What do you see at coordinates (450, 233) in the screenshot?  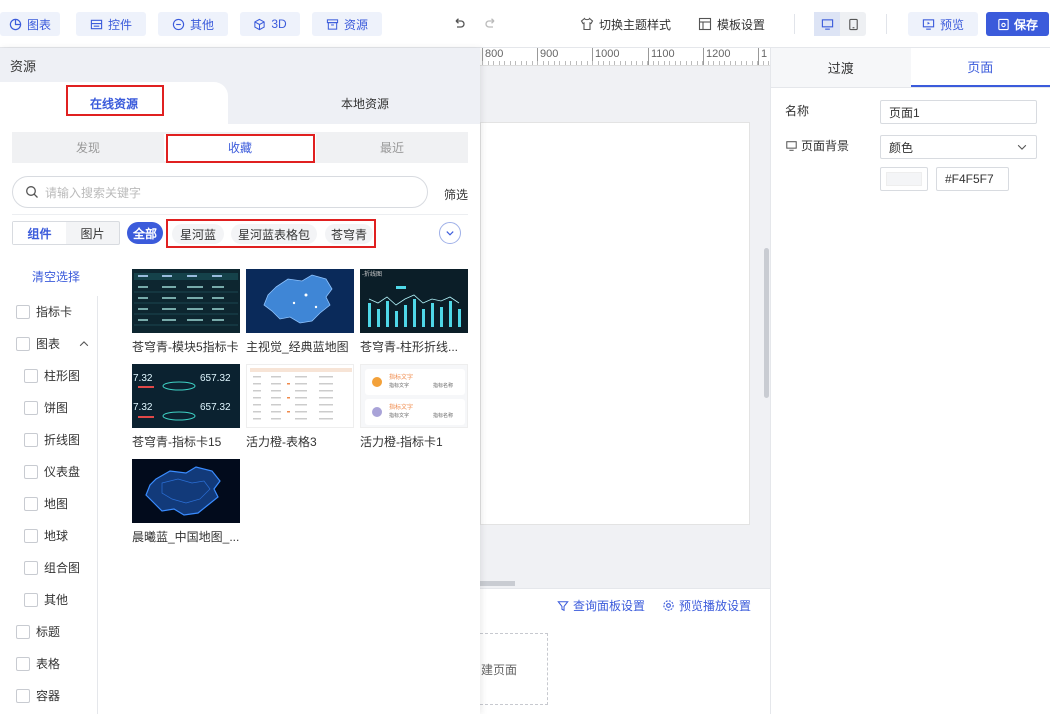 I see `expand-tags-button` at bounding box center [450, 233].